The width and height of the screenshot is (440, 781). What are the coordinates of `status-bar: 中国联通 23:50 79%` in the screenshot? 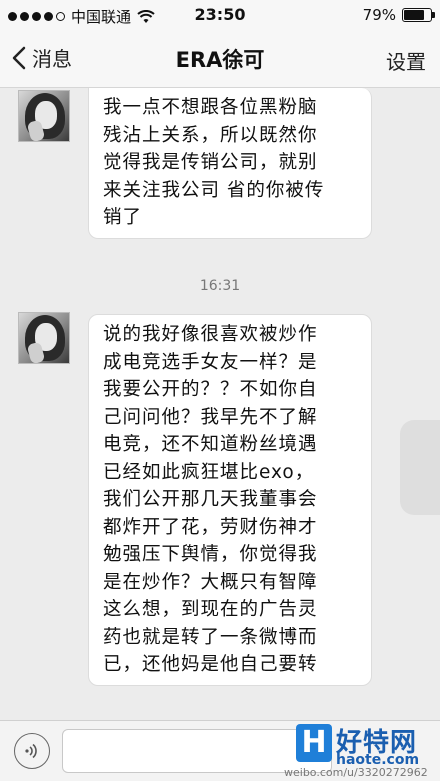 It's located at (220, 15).